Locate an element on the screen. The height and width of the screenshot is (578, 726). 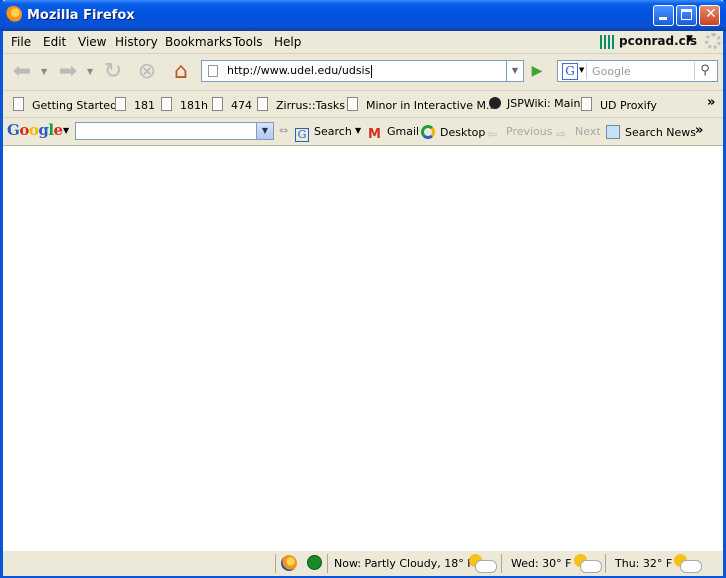
title-bar: Mozilla Firefox ✕ is located at coordinates (363, 15).